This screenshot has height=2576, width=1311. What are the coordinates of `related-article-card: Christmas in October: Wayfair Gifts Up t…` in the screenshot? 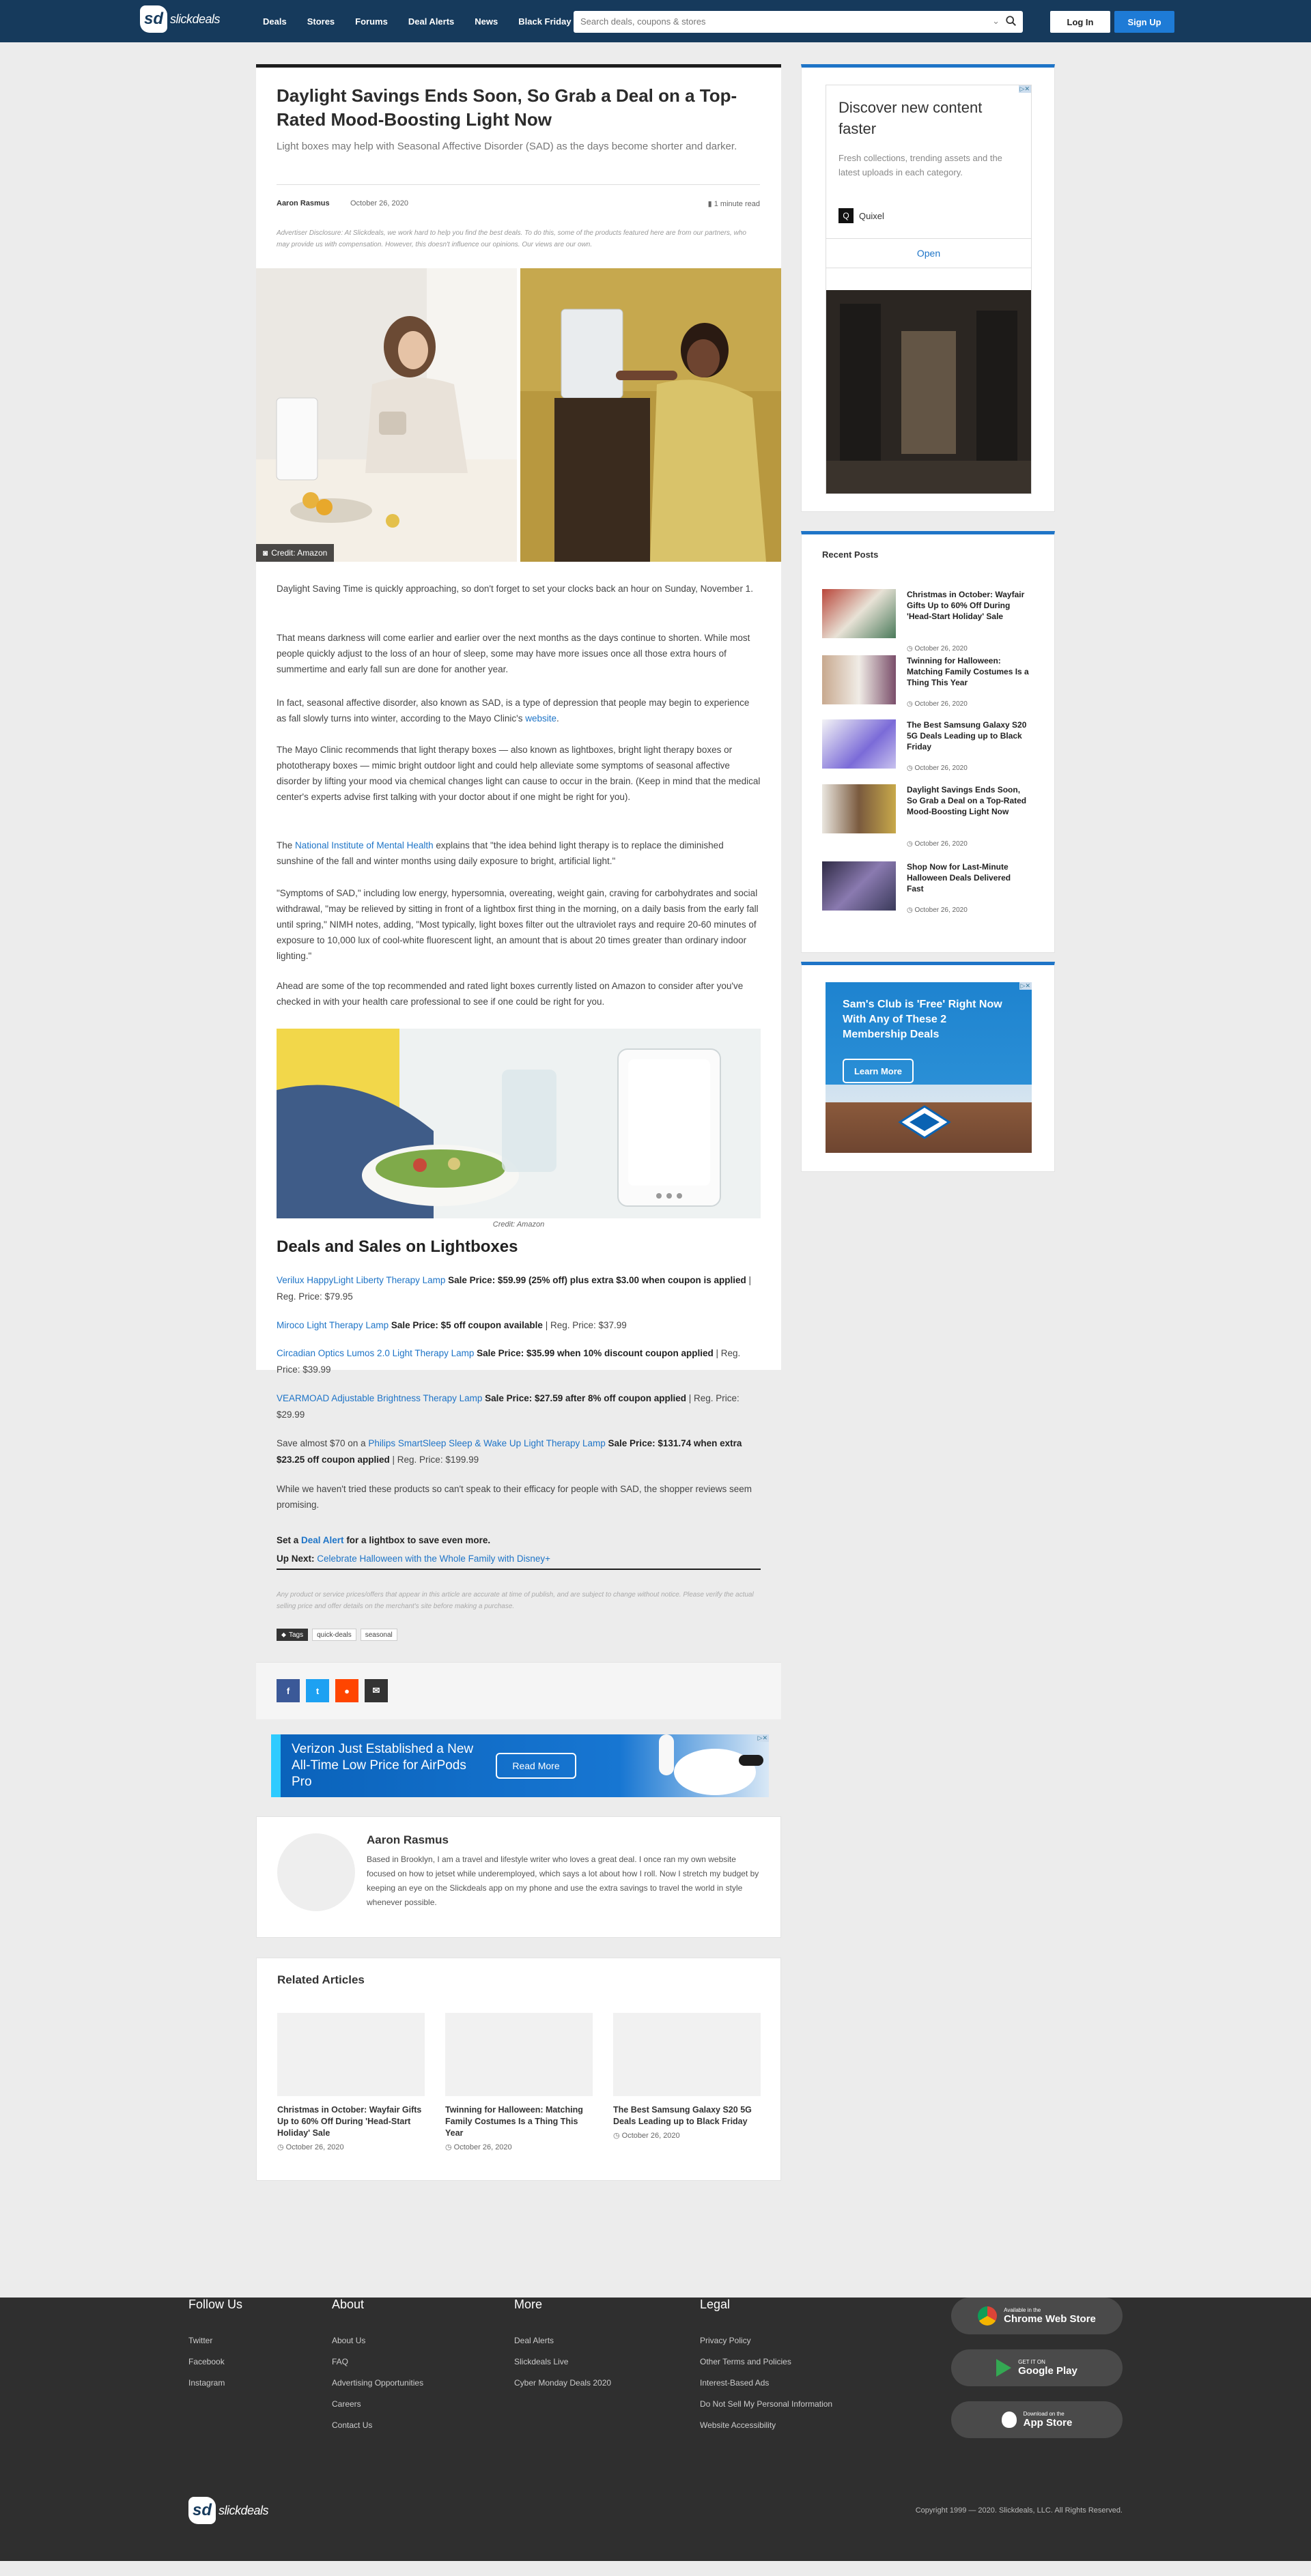 It's located at (351, 2082).